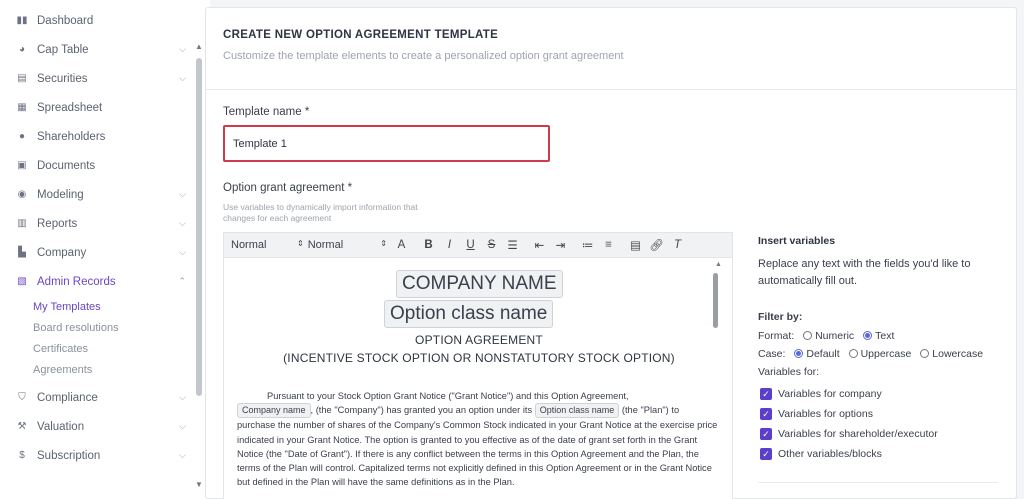  What do you see at coordinates (826, 336) in the screenshot?
I see `format-row: Format: Numeric Text` at bounding box center [826, 336].